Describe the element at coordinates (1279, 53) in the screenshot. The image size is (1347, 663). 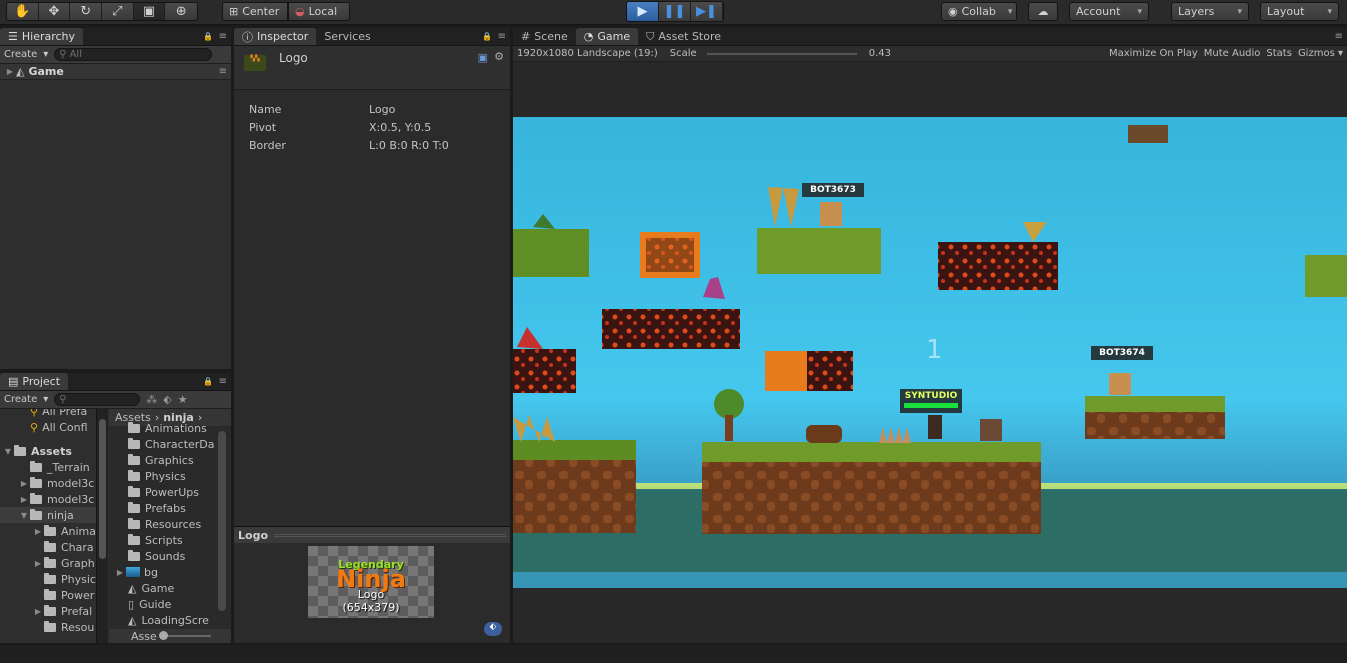
I see `stats-toggle: Stats` at that location.